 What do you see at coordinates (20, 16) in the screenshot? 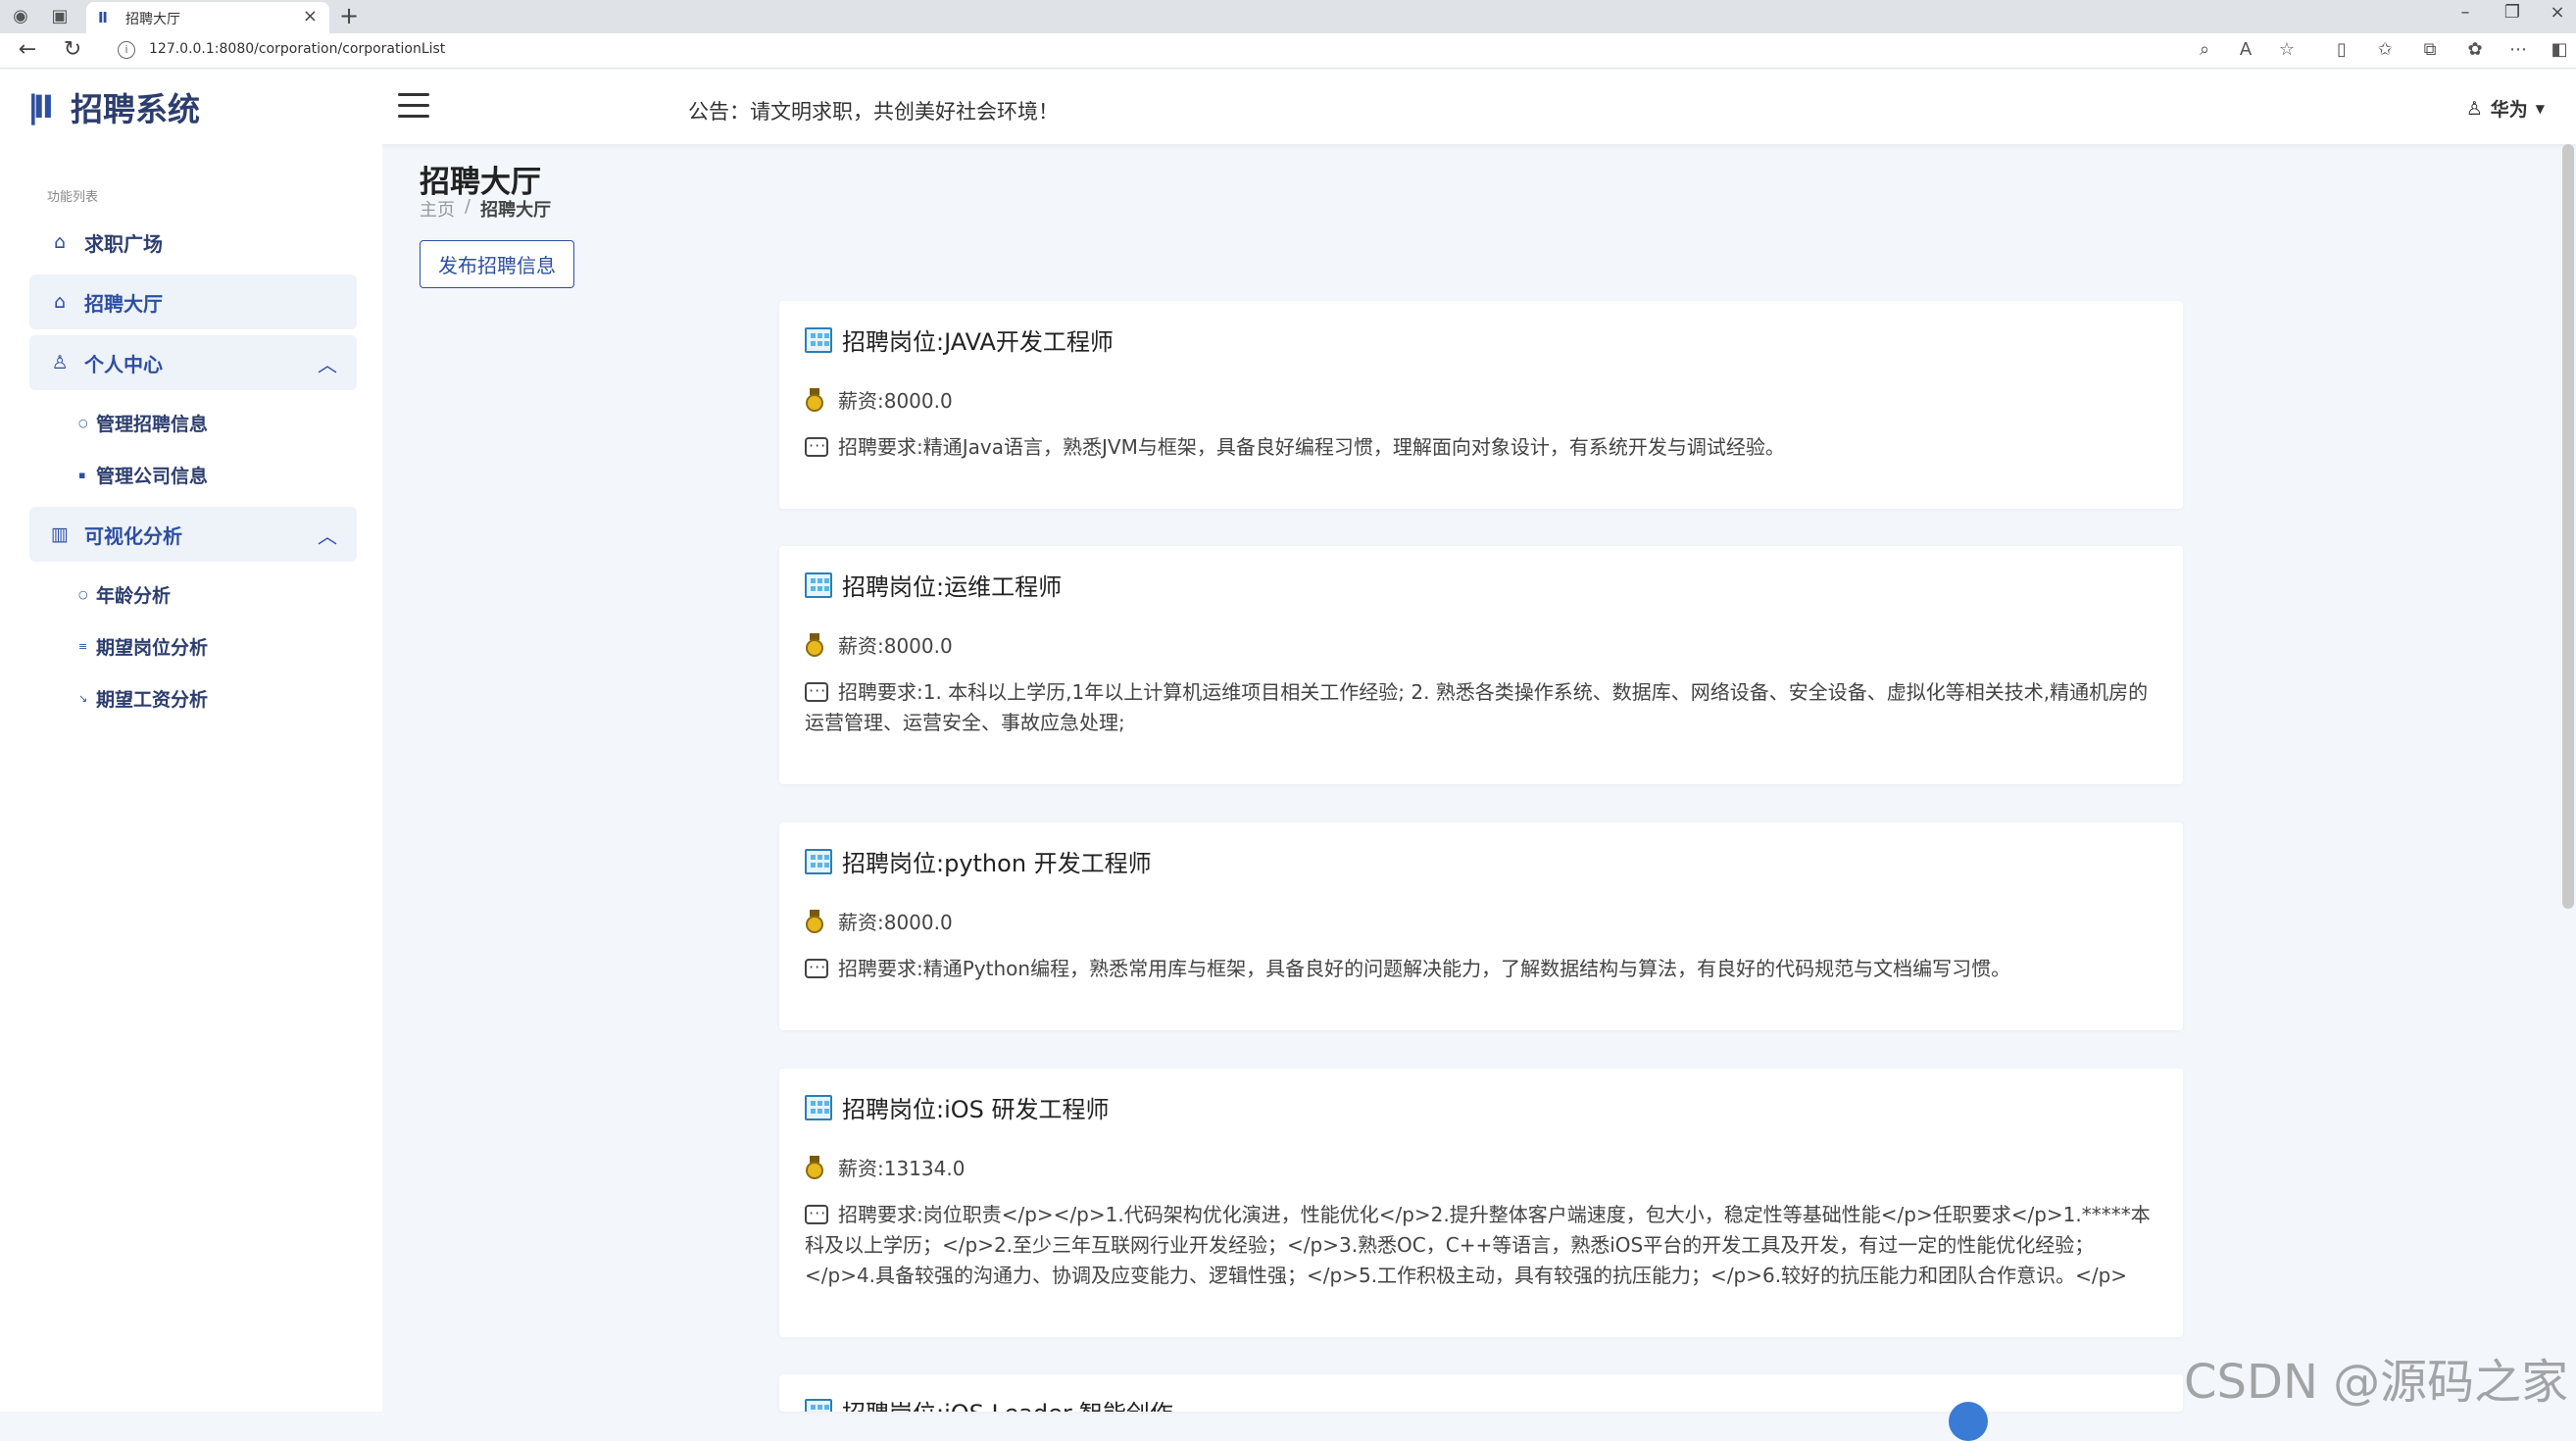
I see `profile-icon: ◉` at bounding box center [20, 16].